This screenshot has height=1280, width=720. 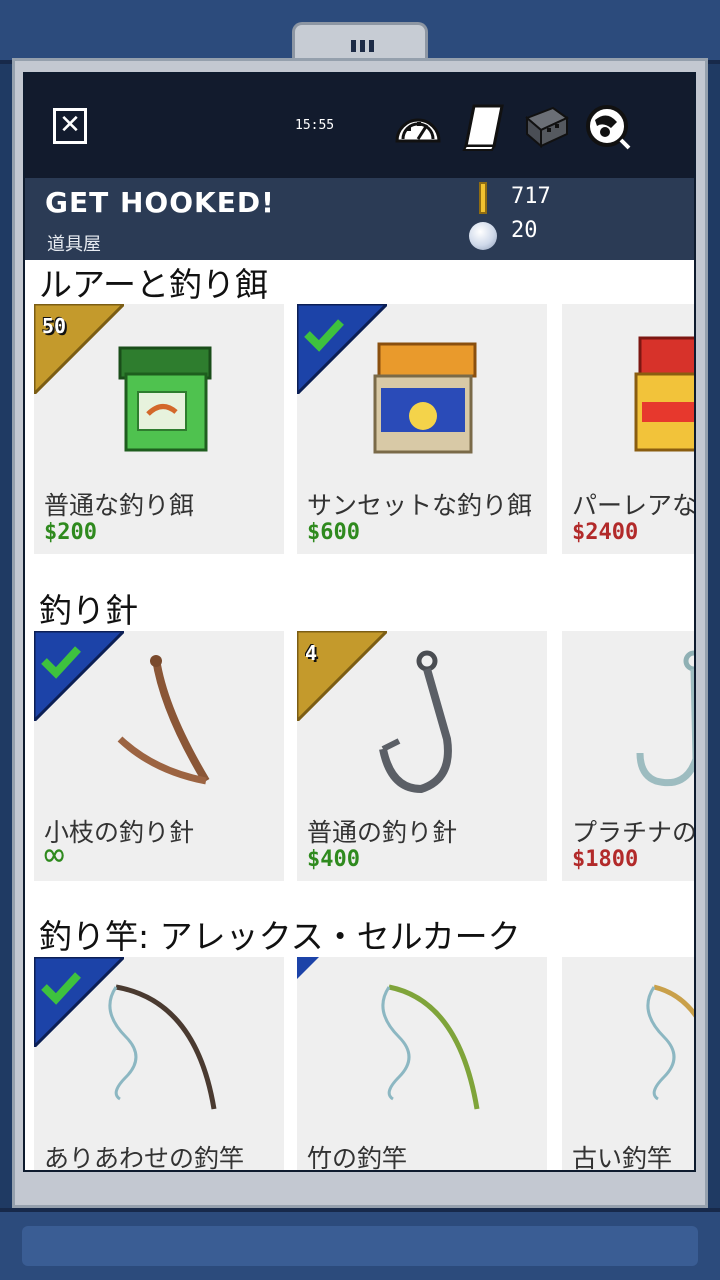 I want to click on device-frame-top, so click(x=360, y=32).